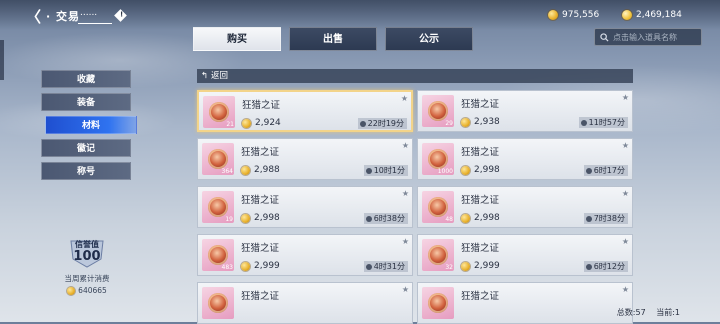  I want to click on time-remaining: 6时17分, so click(605, 170).